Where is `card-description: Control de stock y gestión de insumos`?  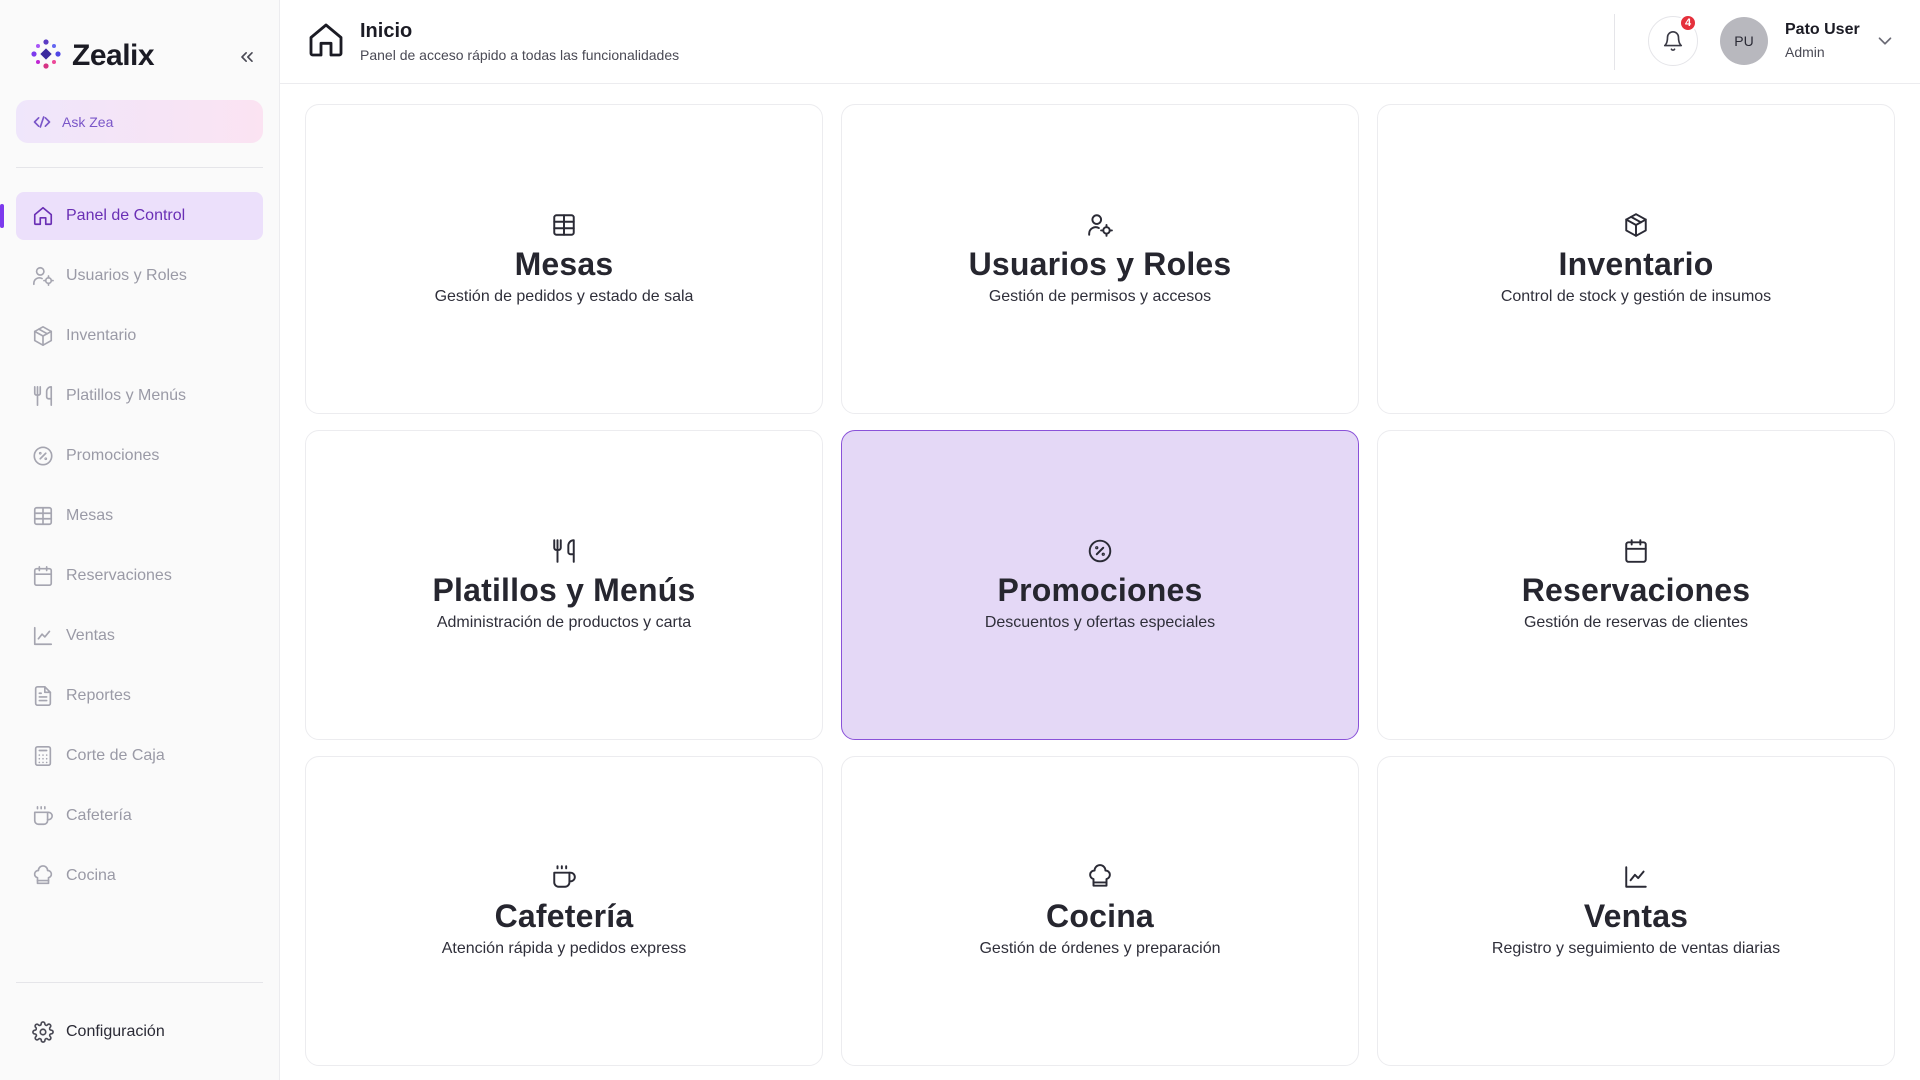 card-description: Control de stock y gestión de insumos is located at coordinates (1636, 296).